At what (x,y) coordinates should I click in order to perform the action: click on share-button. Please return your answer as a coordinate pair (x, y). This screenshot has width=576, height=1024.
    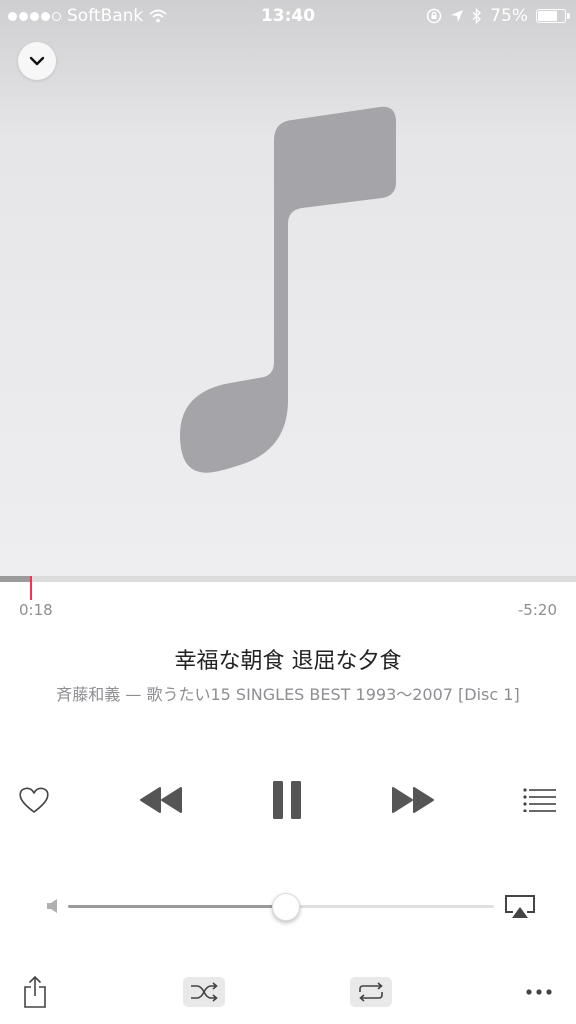
    Looking at the image, I should click on (35, 992).